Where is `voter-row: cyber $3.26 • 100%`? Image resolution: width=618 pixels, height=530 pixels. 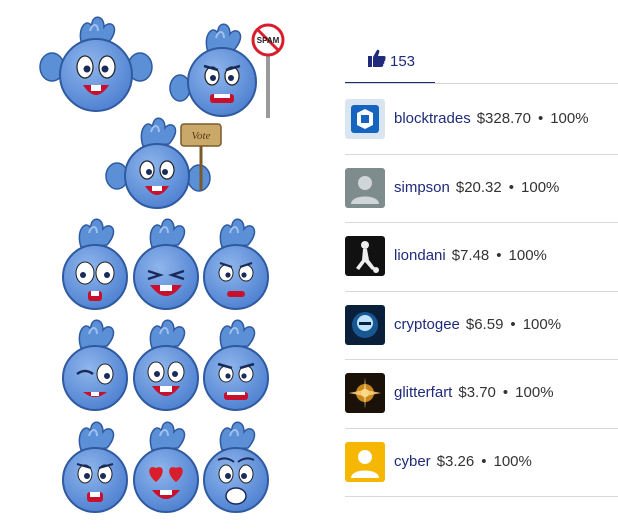
voter-row: cyber $3.26 • 100% is located at coordinates (481, 463).